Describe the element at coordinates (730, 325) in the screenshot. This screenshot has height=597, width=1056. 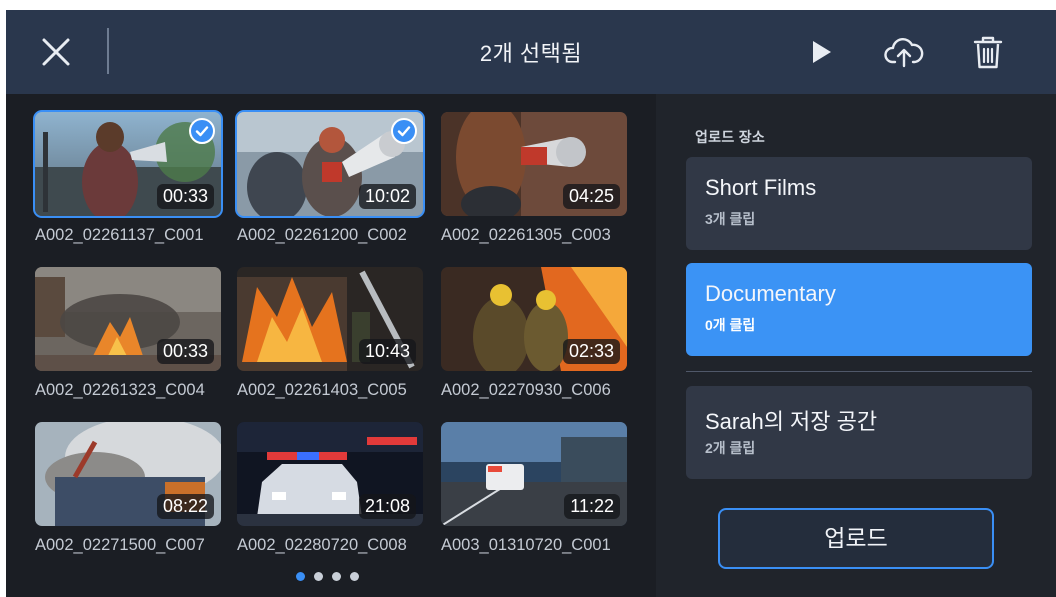
I see `destination-clip-count: 0개 클립` at that location.